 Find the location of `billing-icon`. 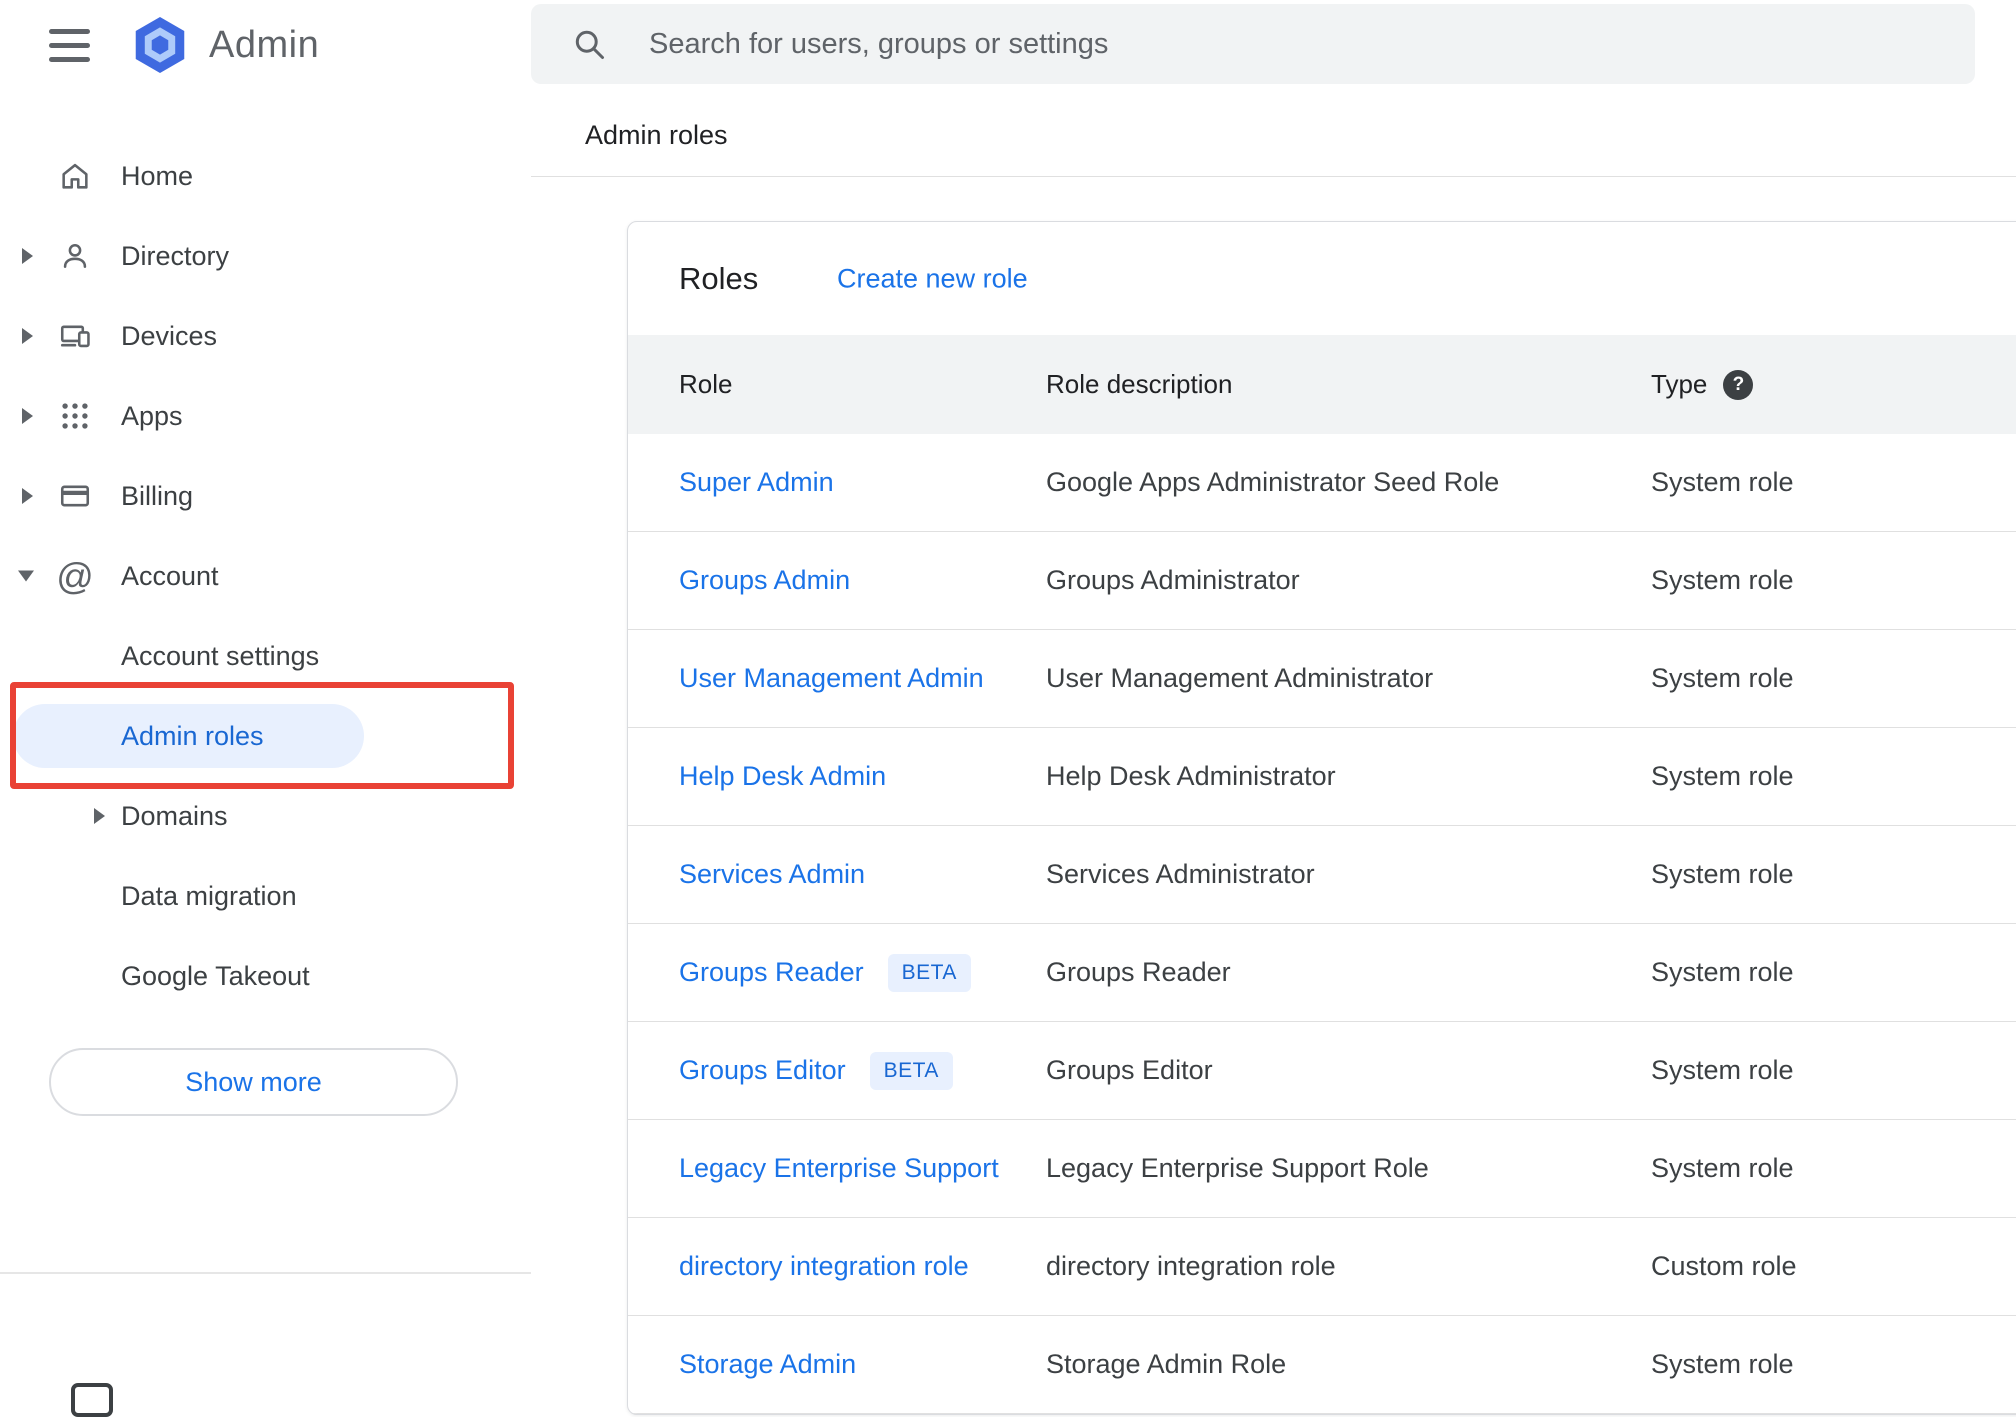

billing-icon is located at coordinates (75, 496).